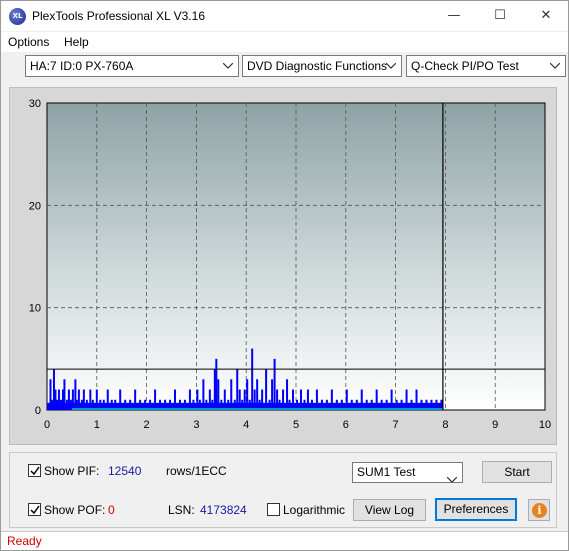 Image resolution: width=569 pixels, height=551 pixels. What do you see at coordinates (35, 257) in the screenshot?
I see `y-tick-labels: 0 10 20 30` at bounding box center [35, 257].